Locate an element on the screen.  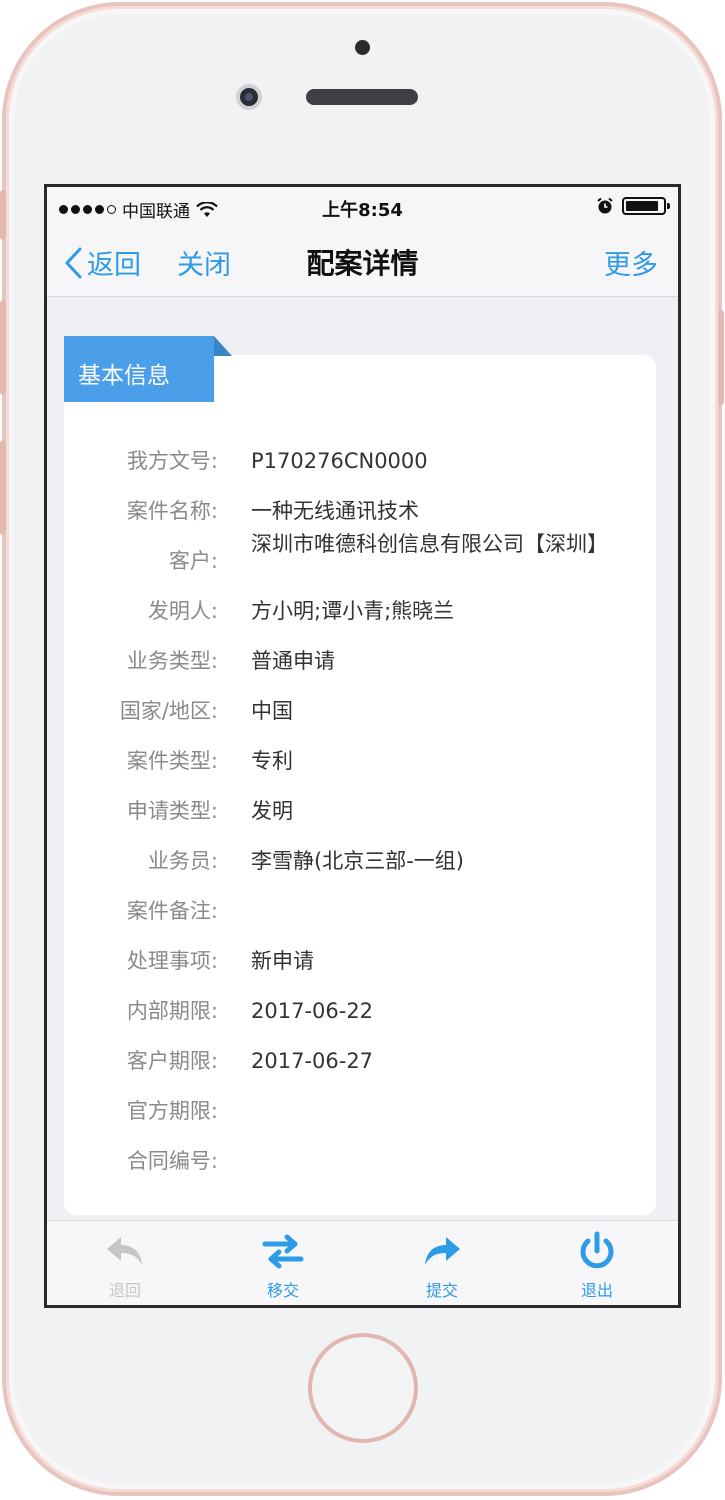
exit-tab-button: 退出 is located at coordinates (597, 1265).